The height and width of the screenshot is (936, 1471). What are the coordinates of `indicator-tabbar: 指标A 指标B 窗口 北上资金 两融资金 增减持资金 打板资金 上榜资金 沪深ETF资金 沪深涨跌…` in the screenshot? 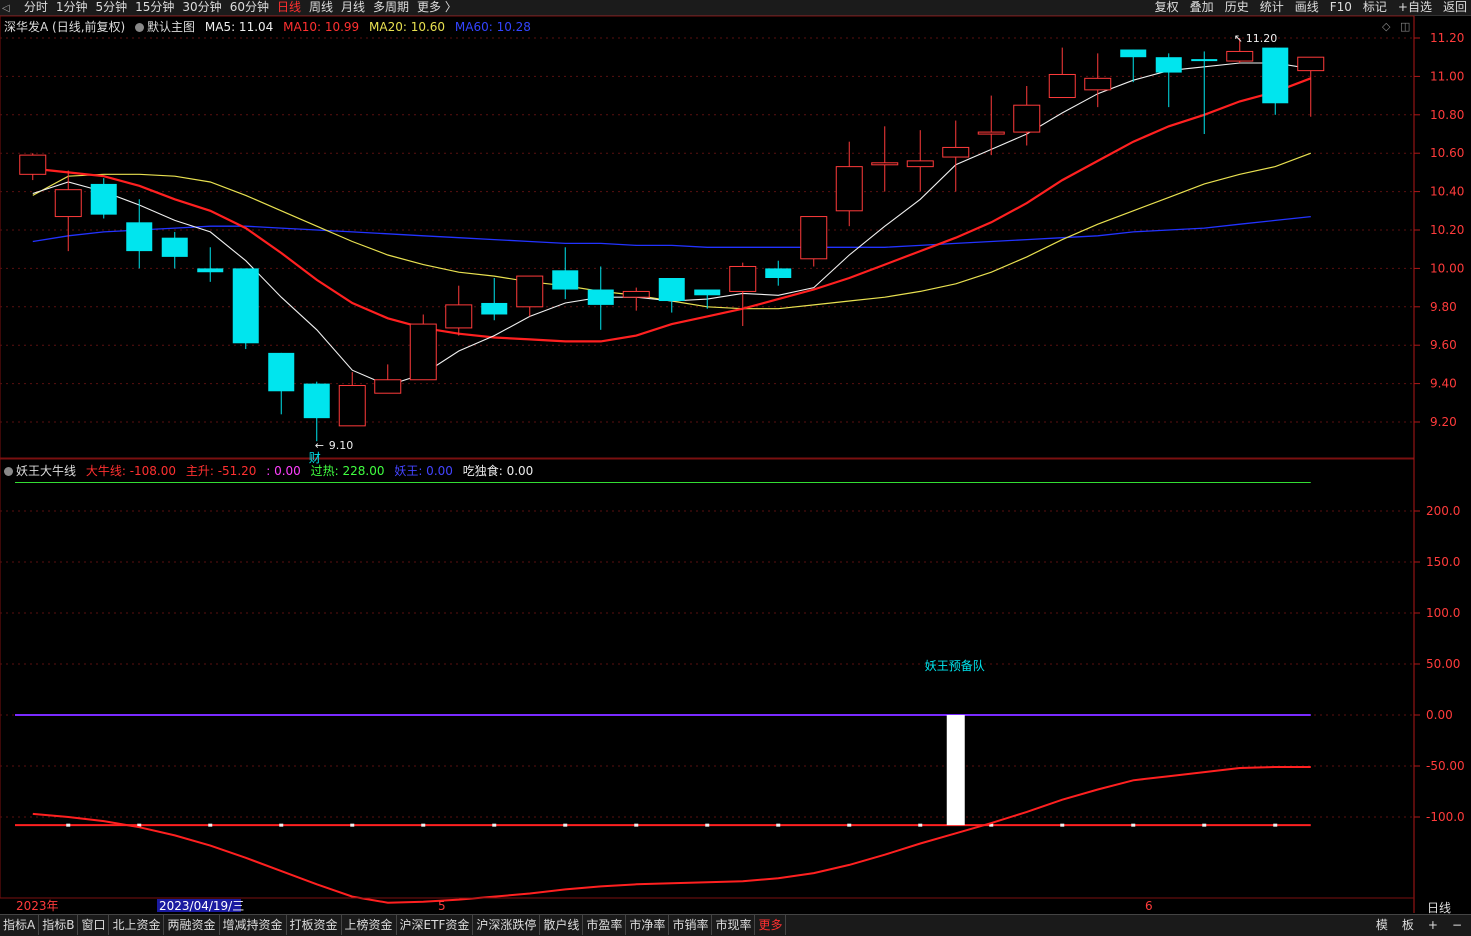 It's located at (735, 925).